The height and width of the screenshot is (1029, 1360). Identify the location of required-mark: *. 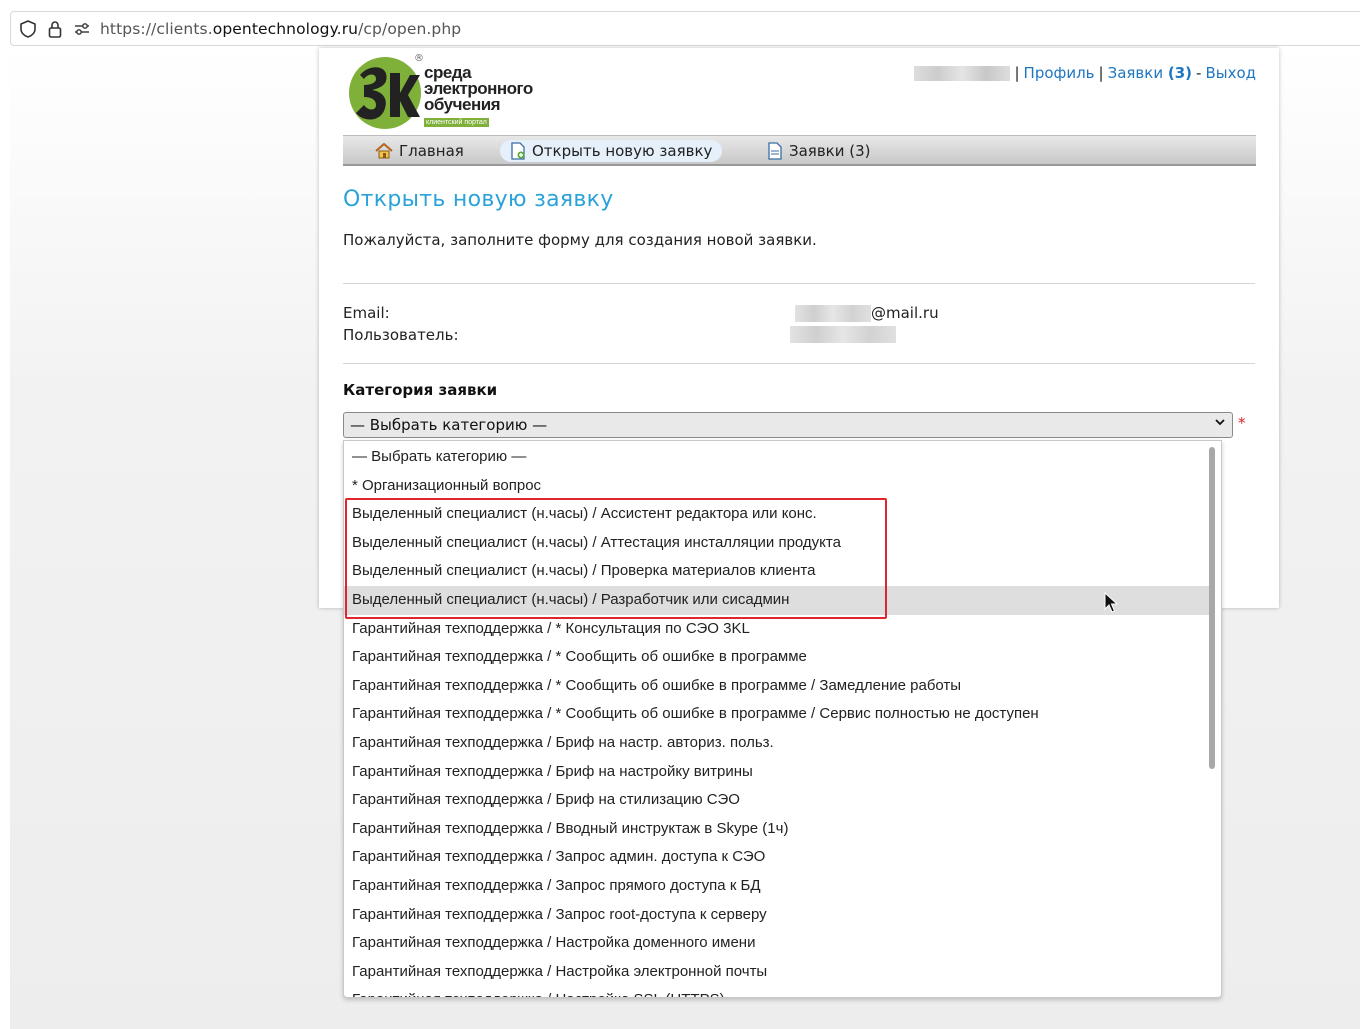
(1242, 423).